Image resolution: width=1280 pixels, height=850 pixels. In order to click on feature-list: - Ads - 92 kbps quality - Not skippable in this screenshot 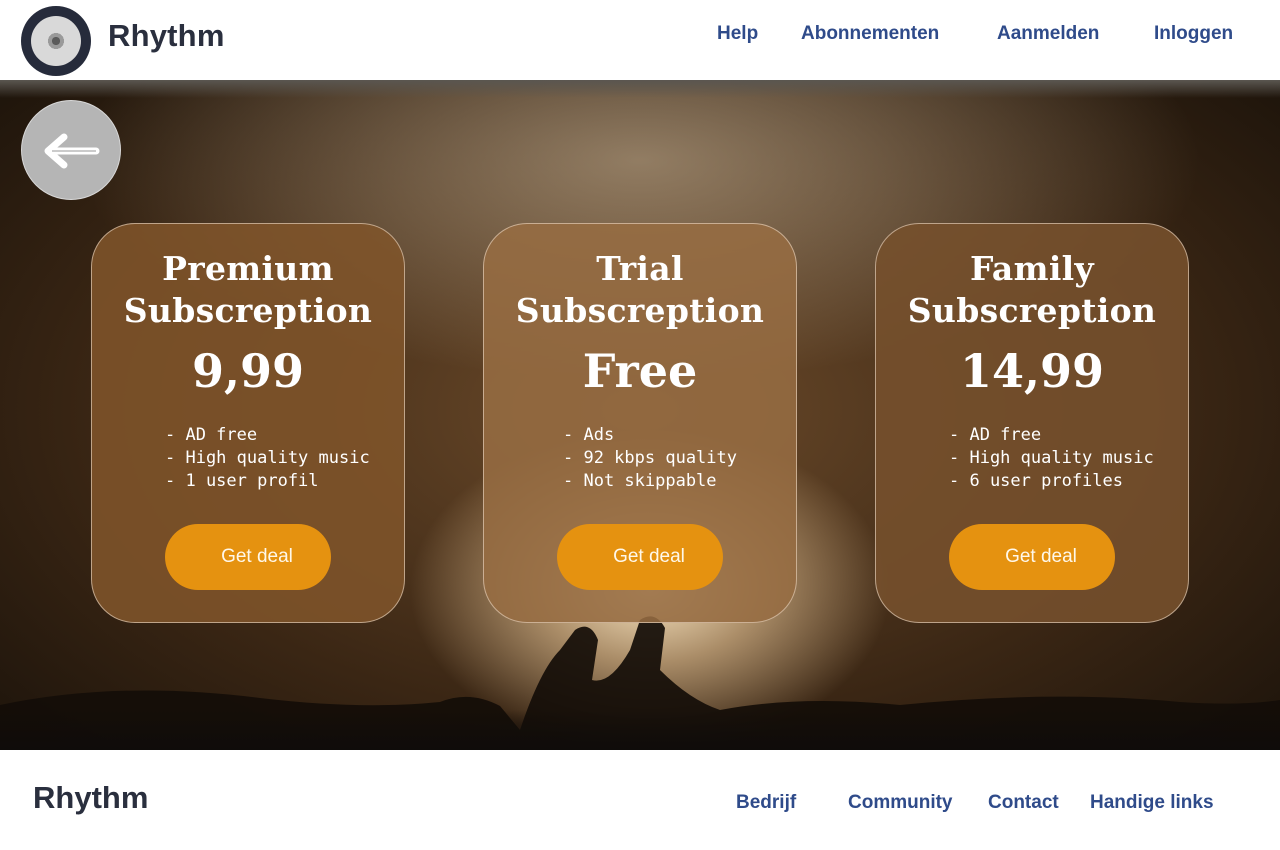, I will do `click(650, 458)`.